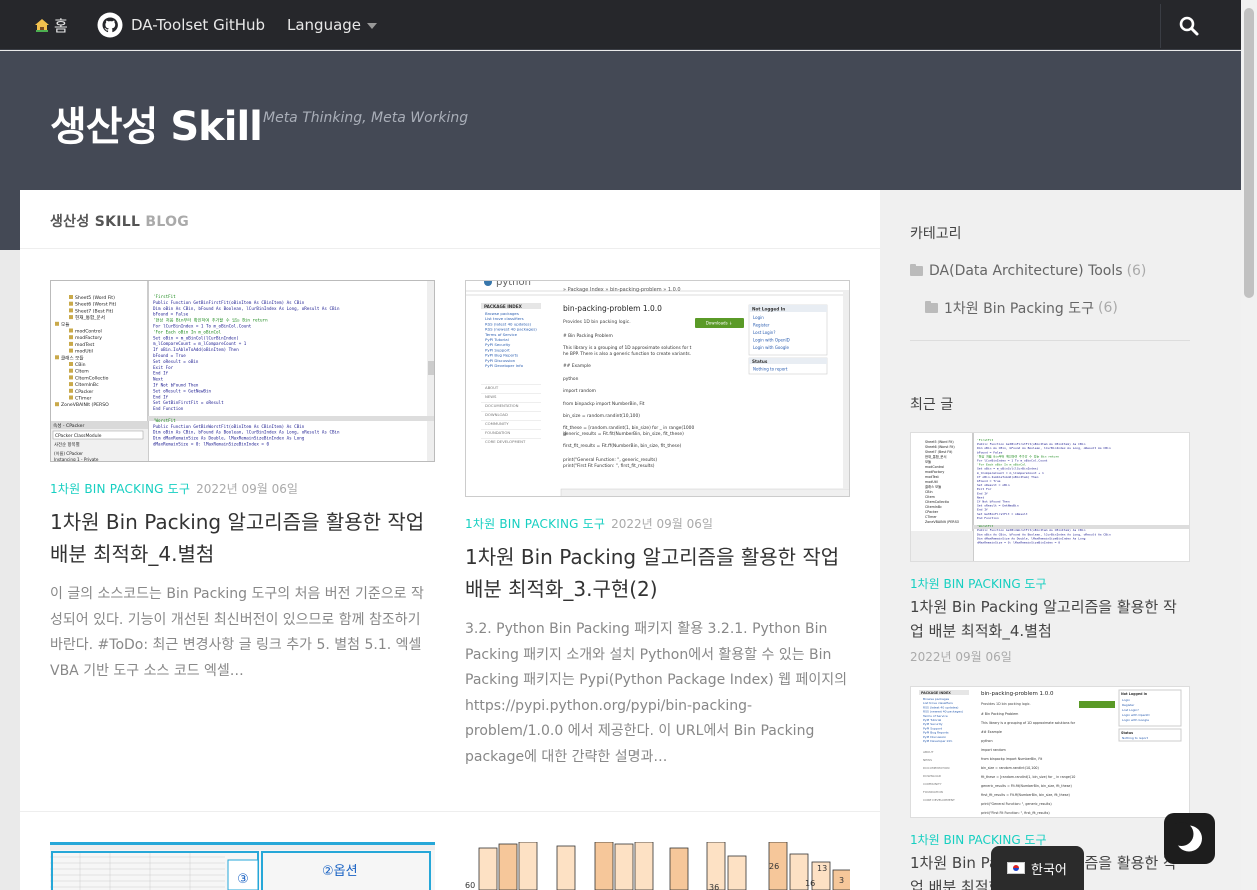 Image resolution: width=1257 pixels, height=890 pixels. Describe the element at coordinates (1135, 720) in the screenshot. I see `mini-pypi-login: Login with Google` at that location.